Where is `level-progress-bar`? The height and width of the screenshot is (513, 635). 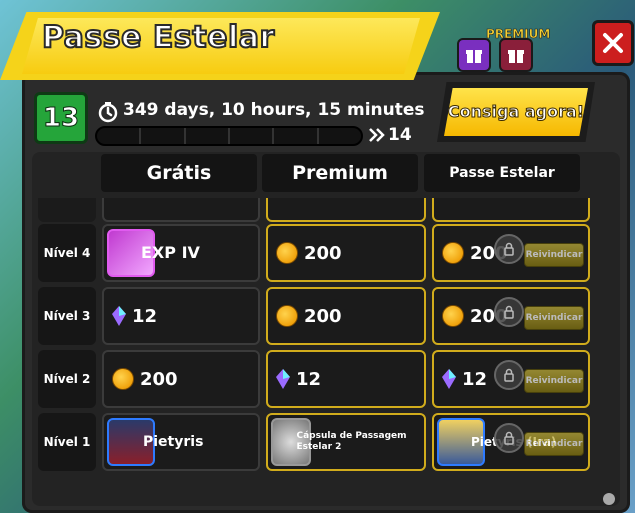 level-progress-bar is located at coordinates (229, 136).